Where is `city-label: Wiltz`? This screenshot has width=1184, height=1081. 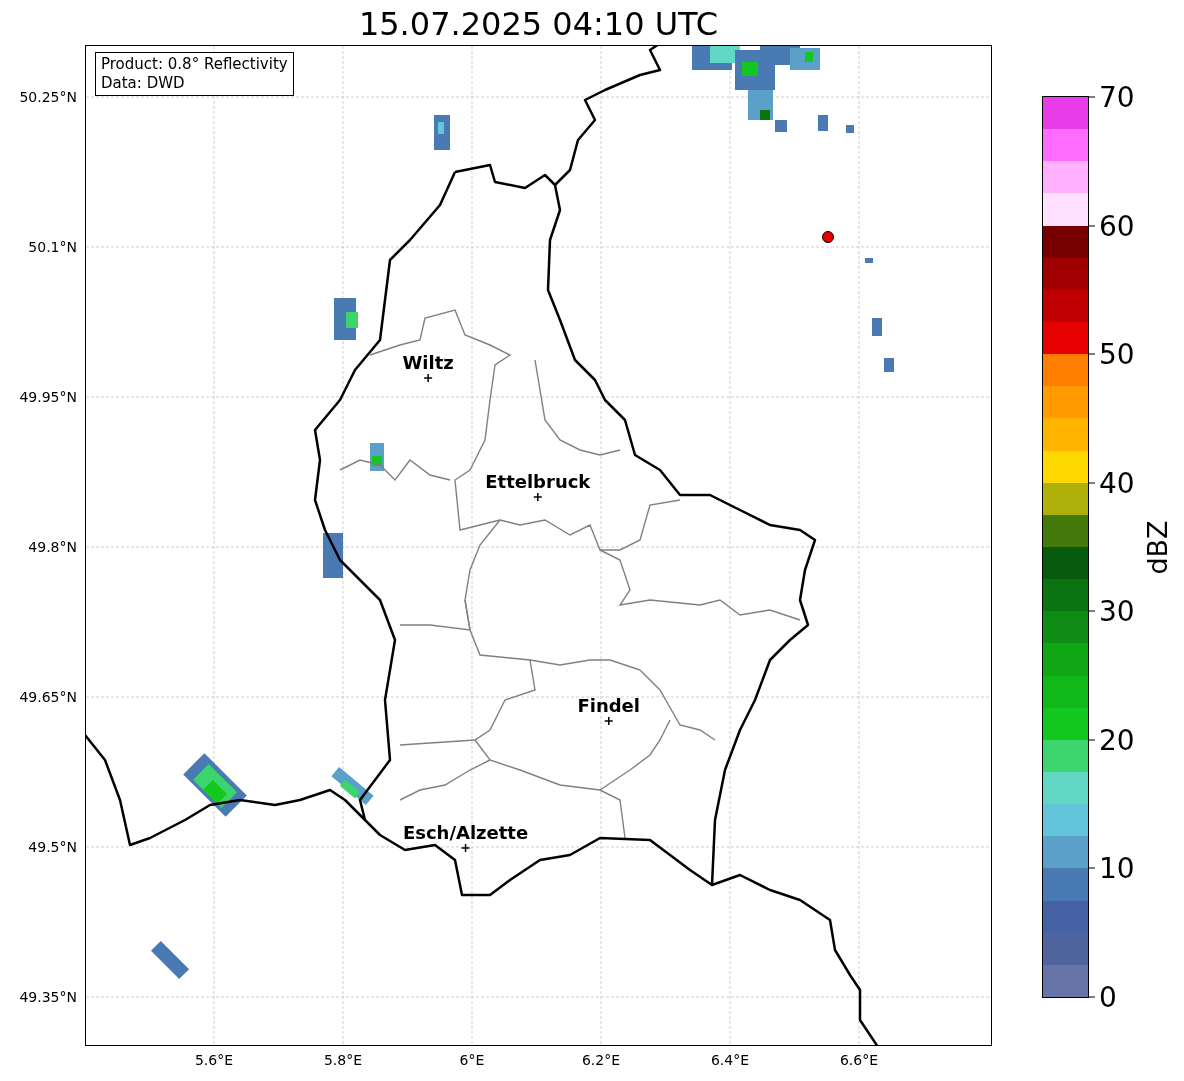 city-label: Wiltz is located at coordinates (428, 362).